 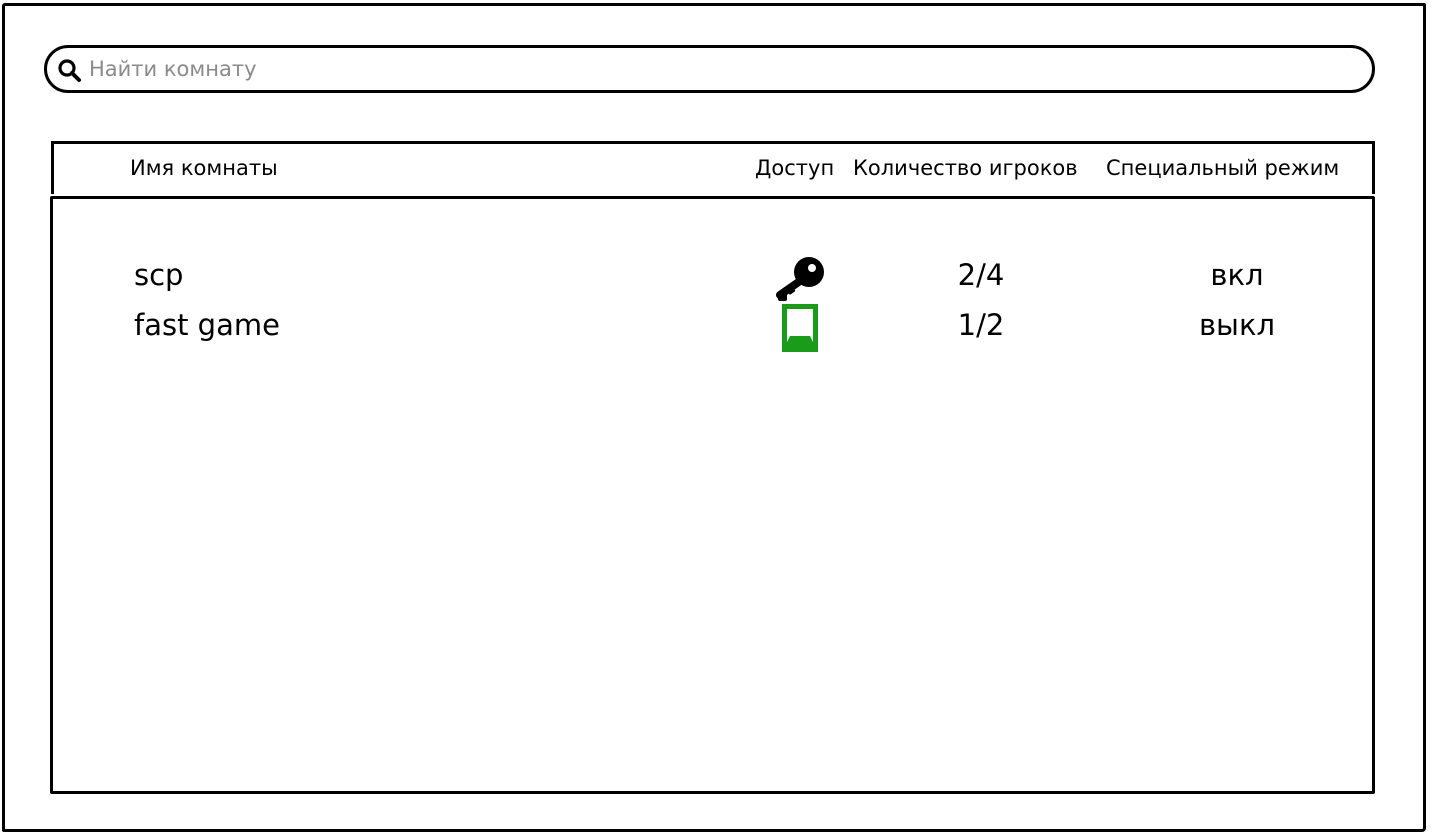 I want to click on search-input, so click(x=689, y=69).